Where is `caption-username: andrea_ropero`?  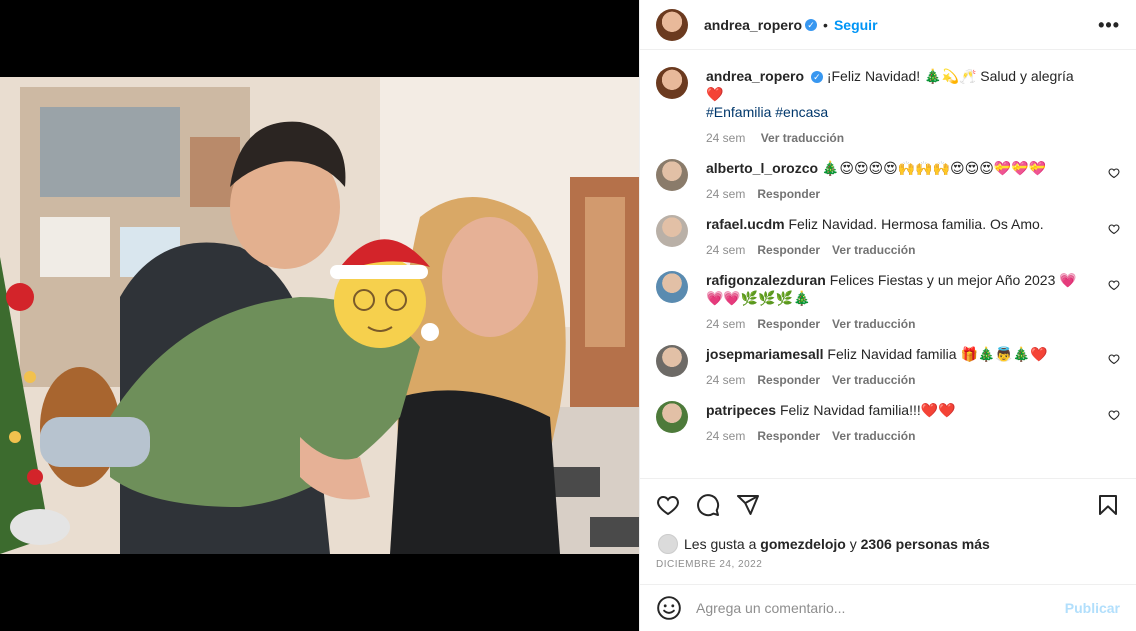
caption-username: andrea_ropero is located at coordinates (755, 76).